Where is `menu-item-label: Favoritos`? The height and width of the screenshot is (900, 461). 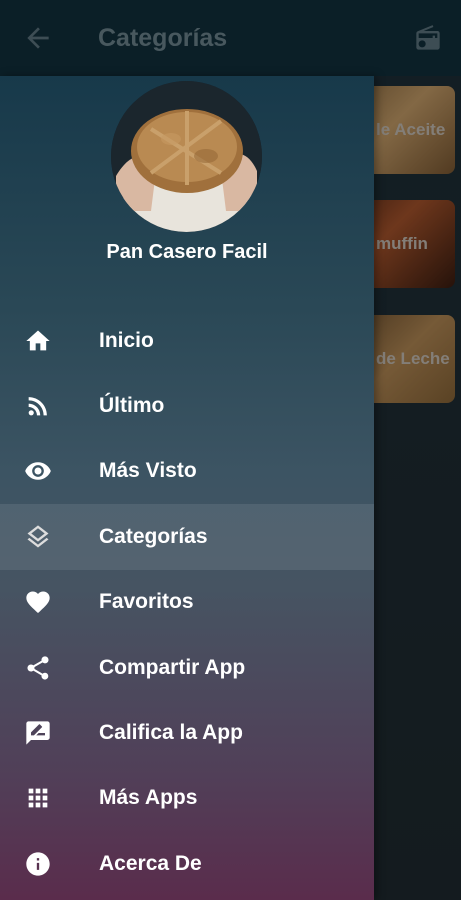 menu-item-label: Favoritos is located at coordinates (146, 602).